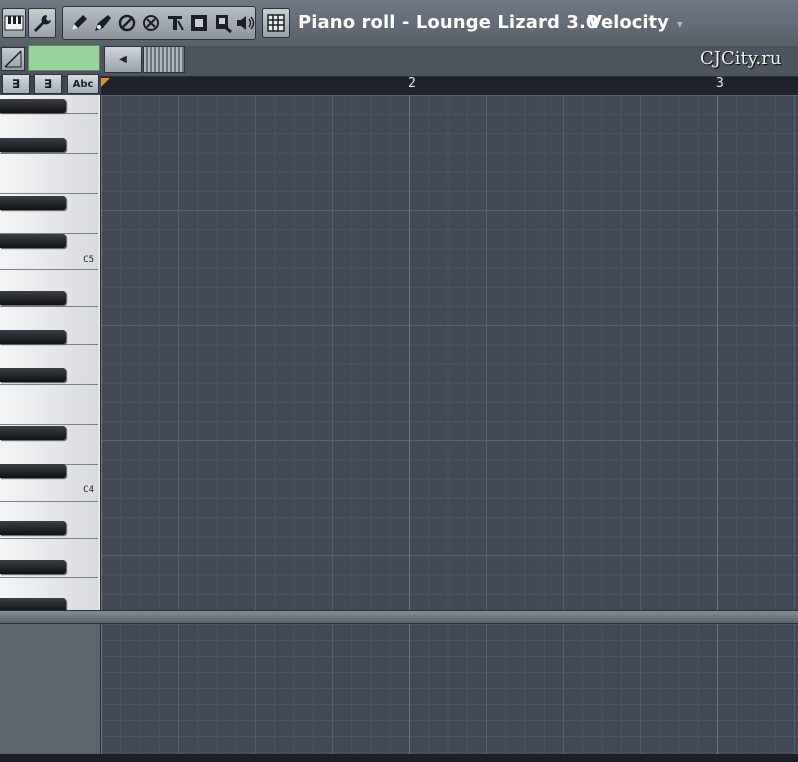  I want to click on mute-tool-icon, so click(150, 23).